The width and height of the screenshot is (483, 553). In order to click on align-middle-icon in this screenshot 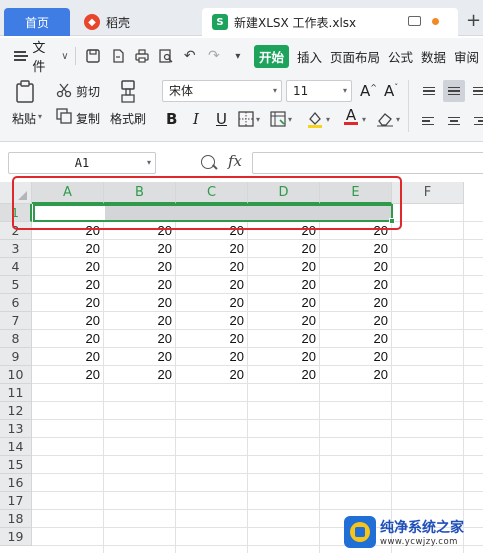, I will do `click(454, 91)`.